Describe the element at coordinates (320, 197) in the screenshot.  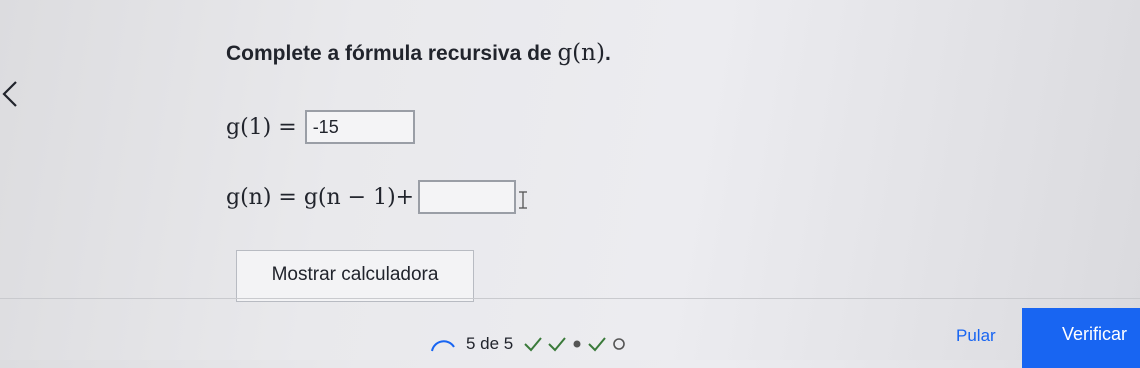
I see `recursive-term-label: g(n) = g(n − 1)+` at that location.